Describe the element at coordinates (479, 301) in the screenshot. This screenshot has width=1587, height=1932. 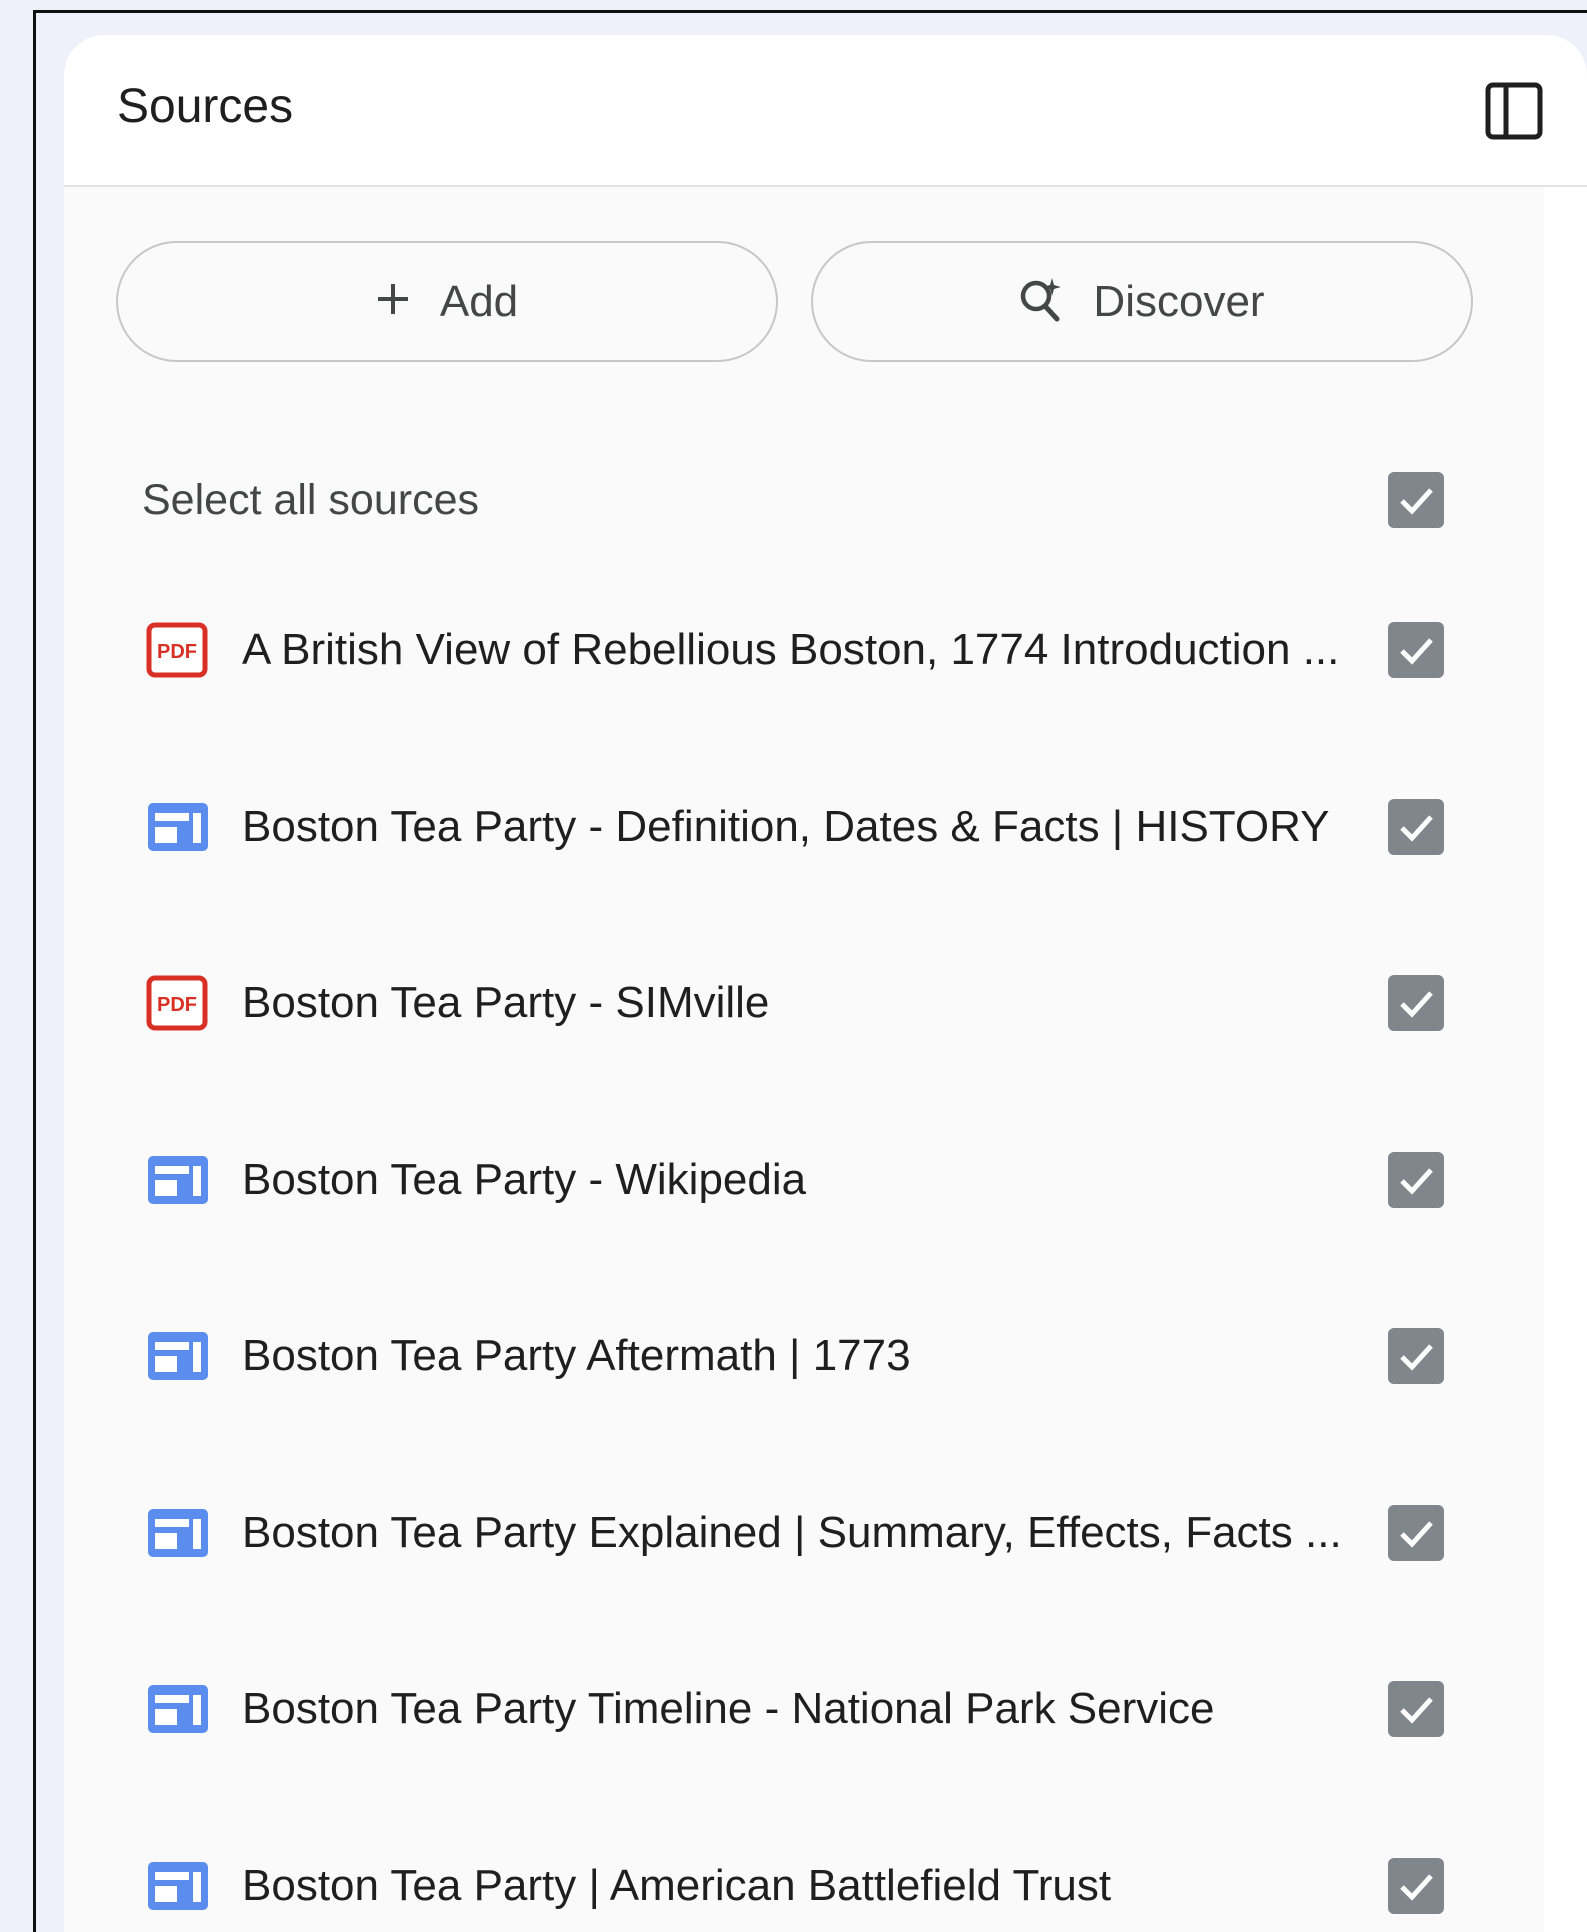
I see `add-button-label: Add` at that location.